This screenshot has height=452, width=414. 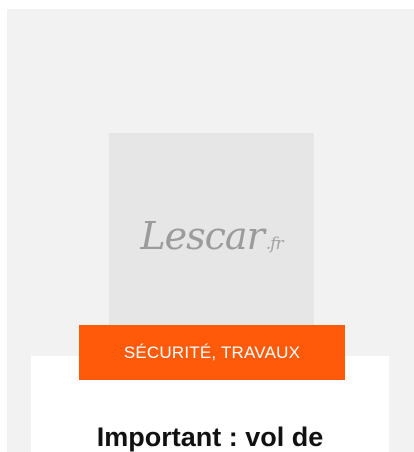 What do you see at coordinates (274, 244) in the screenshot?
I see `logo-suffix: .fr` at bounding box center [274, 244].